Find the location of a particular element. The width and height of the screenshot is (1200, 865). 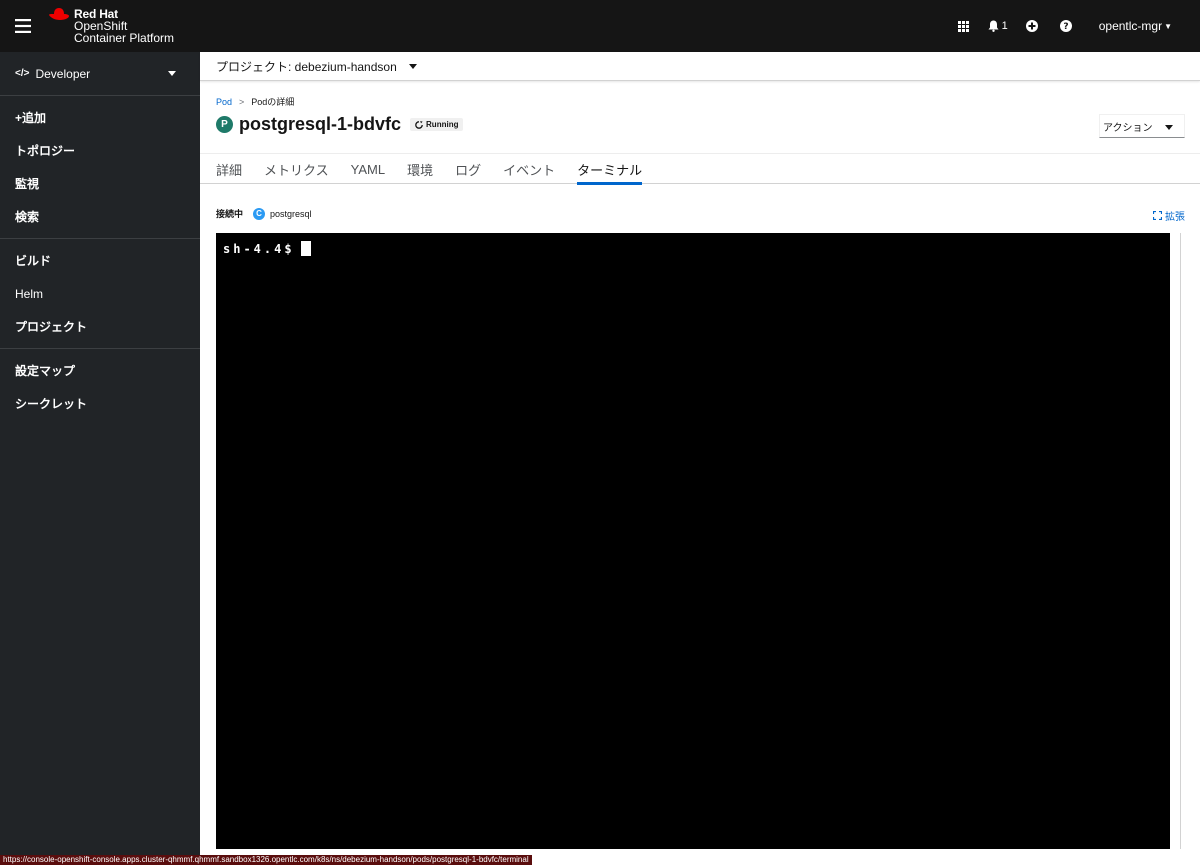

sync-icon is located at coordinates (419, 124).